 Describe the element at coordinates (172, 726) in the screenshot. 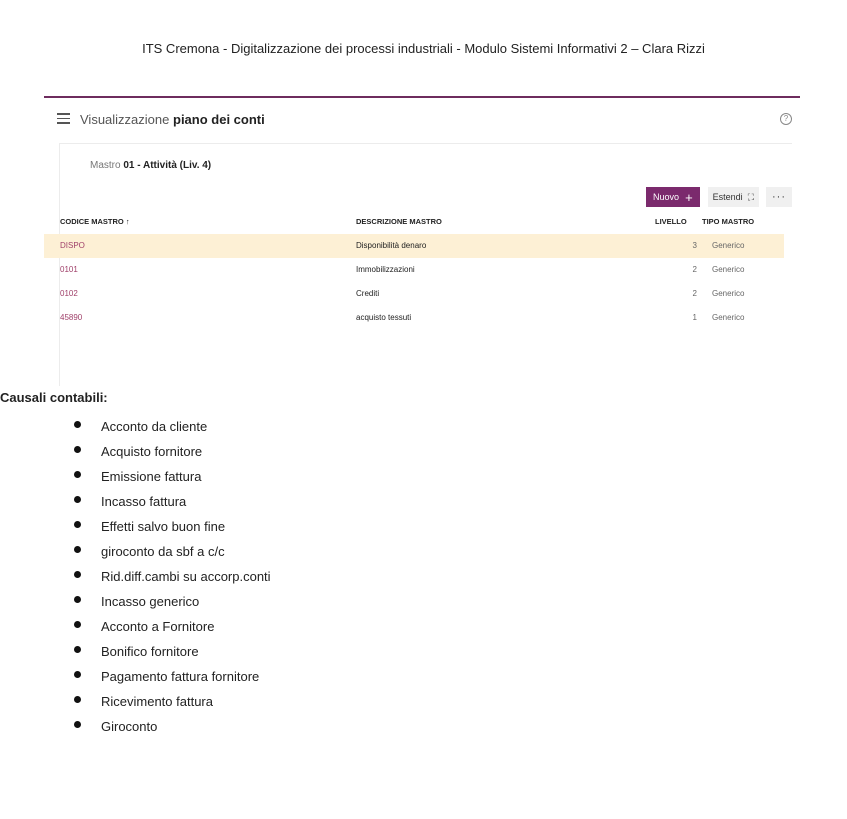

I see `list-item: Giroconto` at that location.